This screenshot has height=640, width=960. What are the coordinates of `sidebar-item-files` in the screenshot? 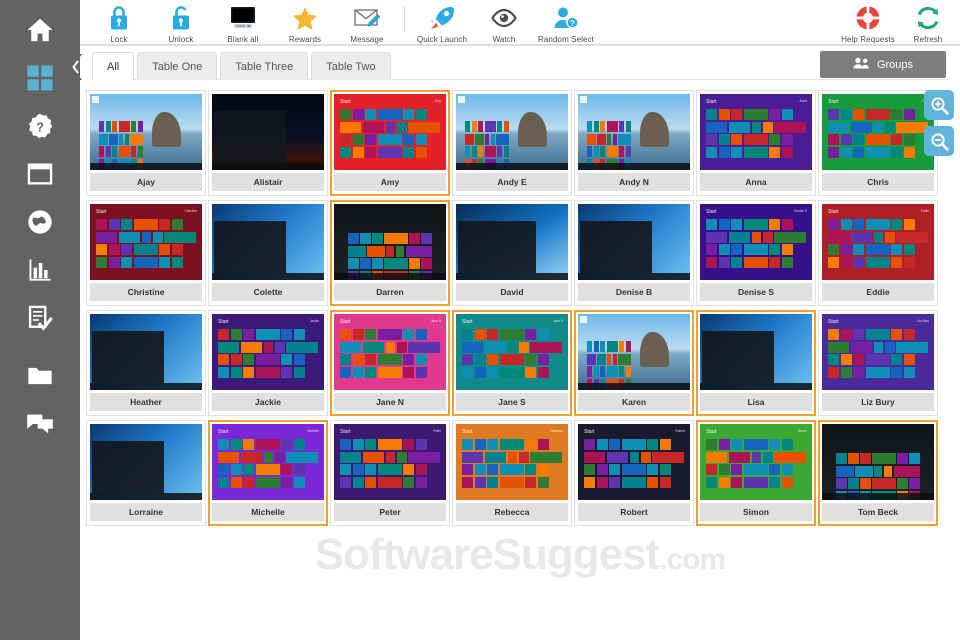 It's located at (40, 376).